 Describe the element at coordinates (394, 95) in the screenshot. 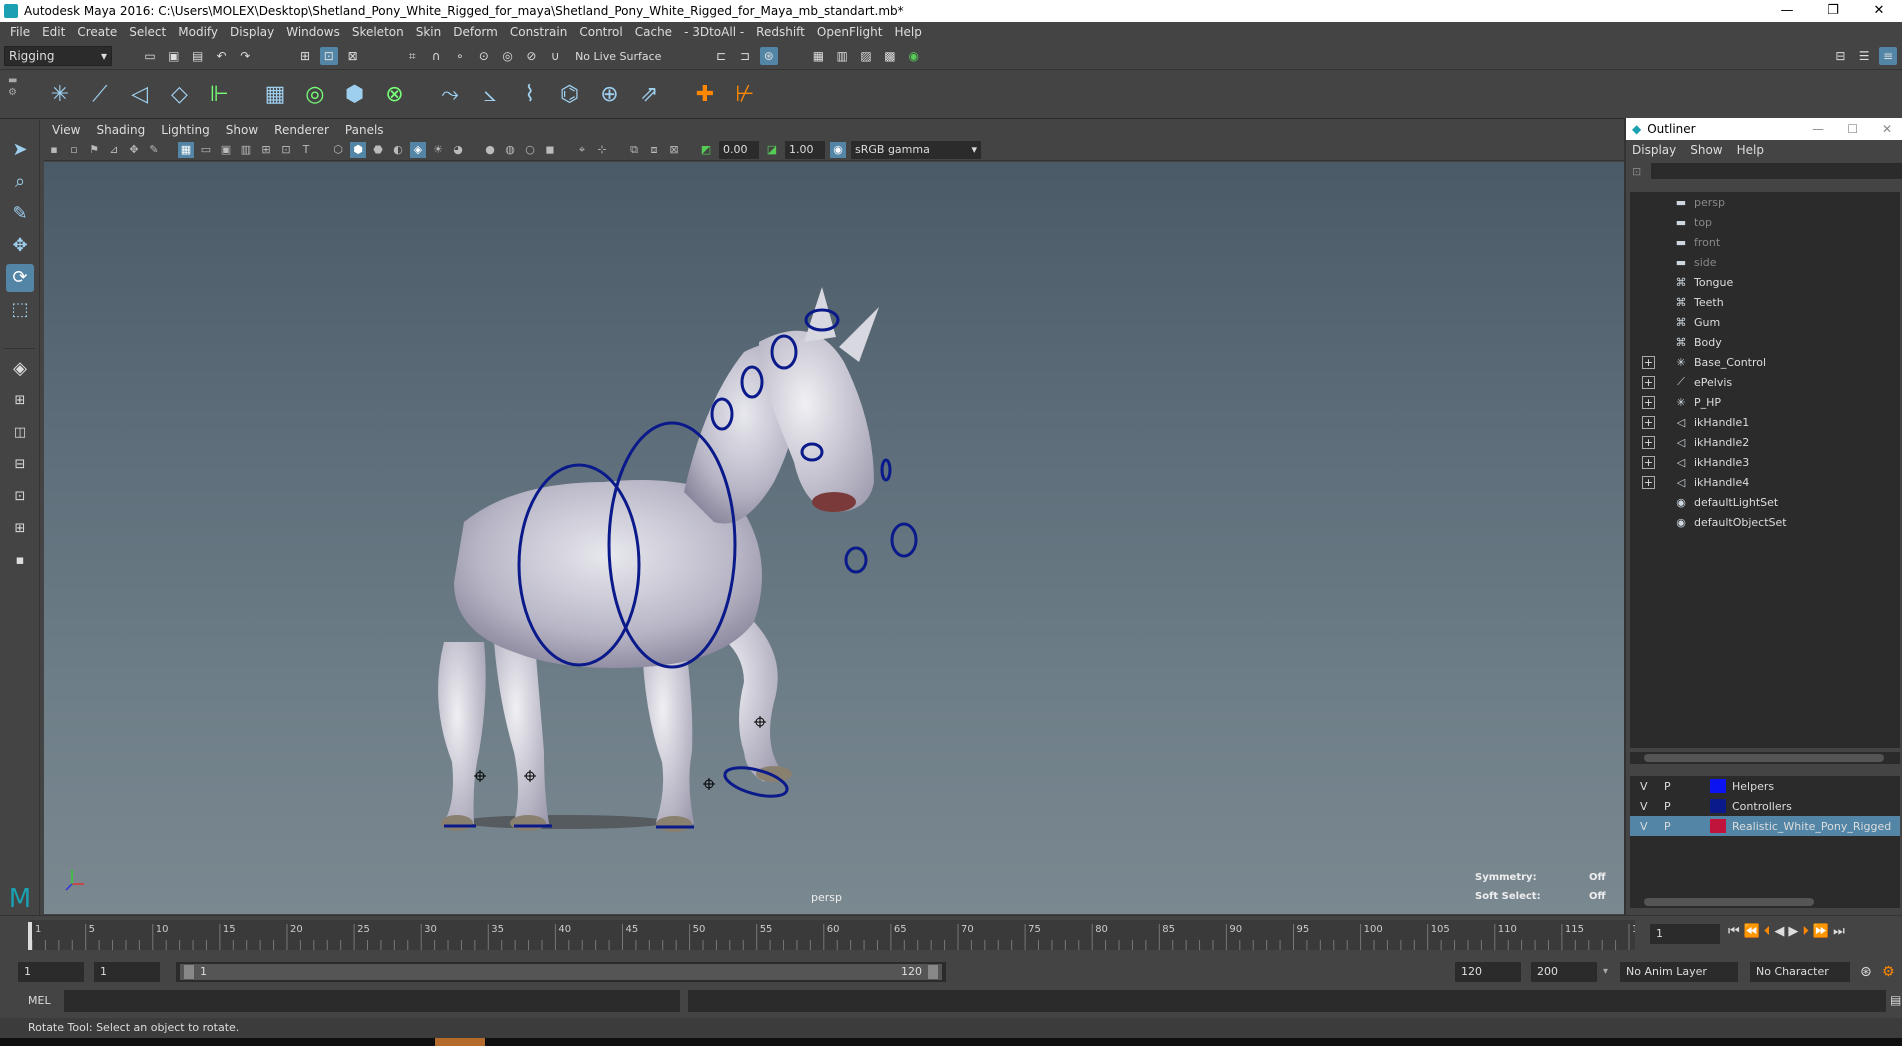

I see `blend-shape-icon: ⊗` at that location.